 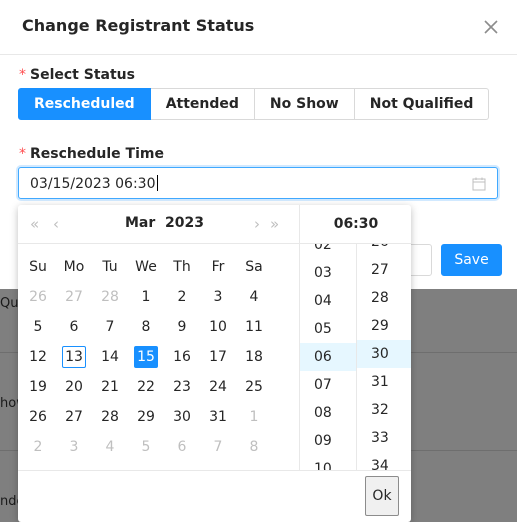 I want to click on minute-column: 262728293031323334, so click(x=383, y=357).